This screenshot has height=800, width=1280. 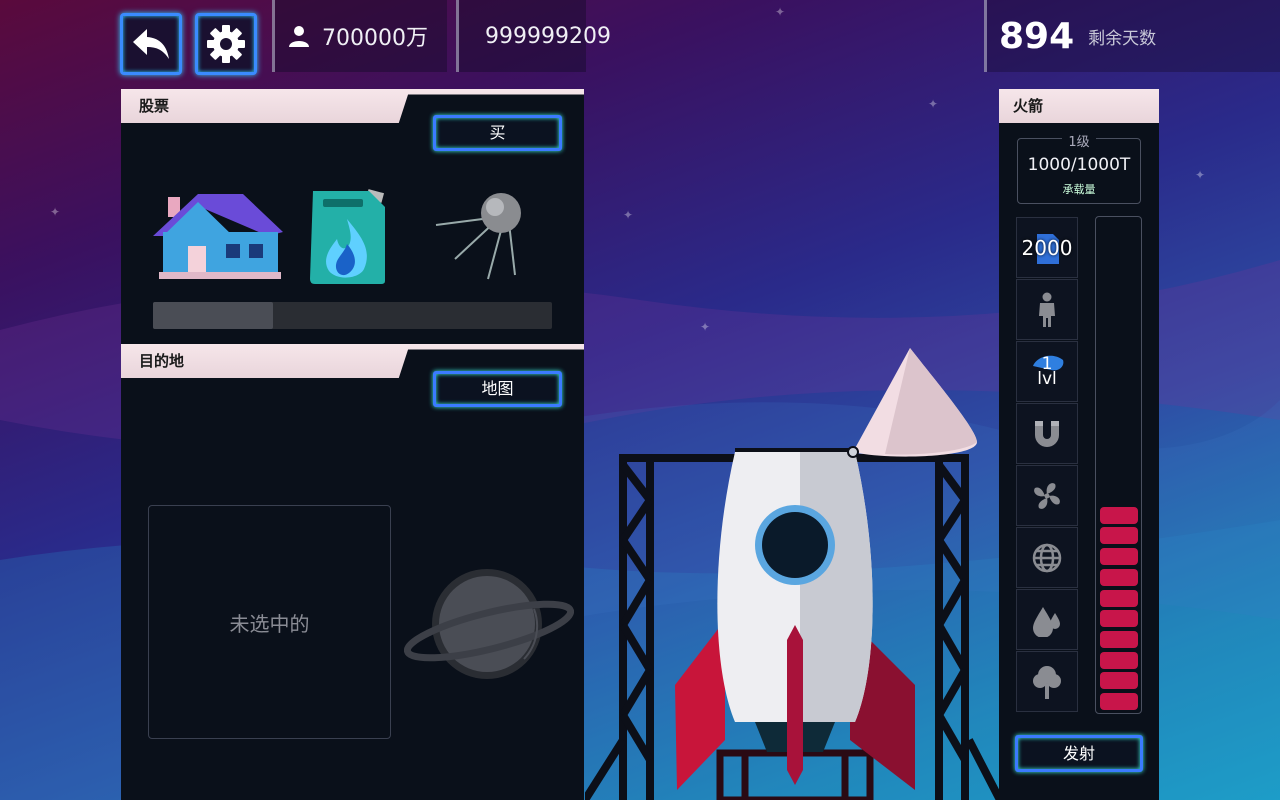 I want to click on gear-icon, so click(x=226, y=44).